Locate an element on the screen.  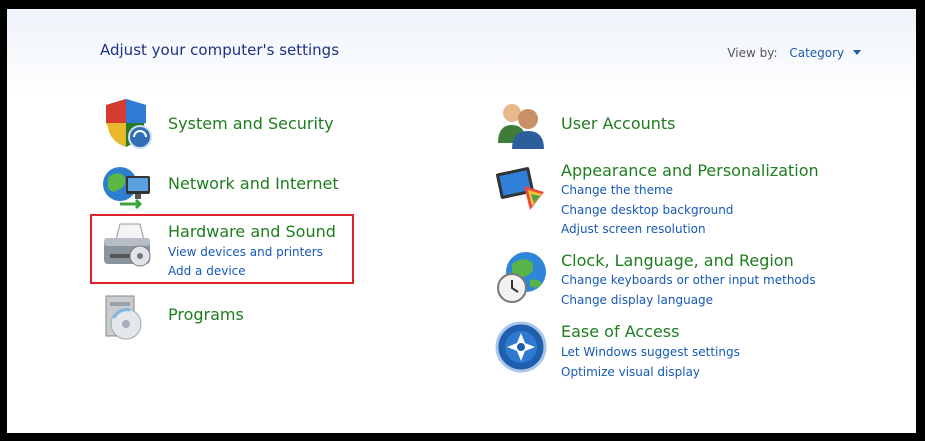
printer-icon is located at coordinates (127, 247).